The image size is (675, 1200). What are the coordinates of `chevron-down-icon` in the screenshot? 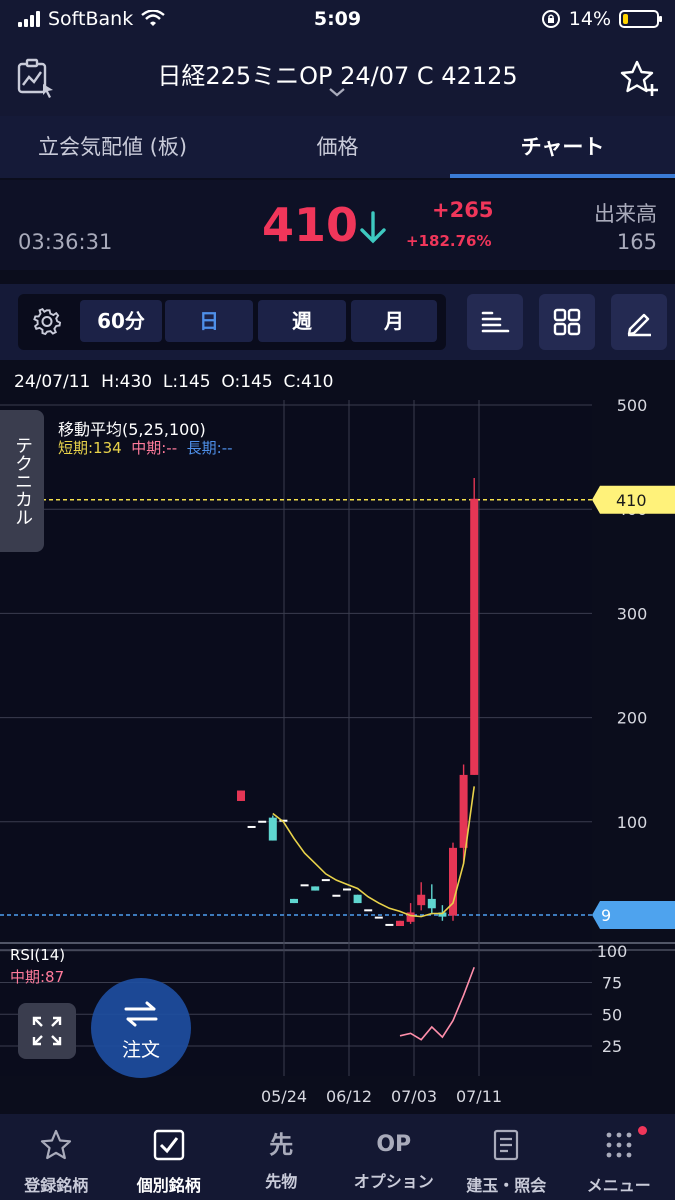 It's located at (337, 92).